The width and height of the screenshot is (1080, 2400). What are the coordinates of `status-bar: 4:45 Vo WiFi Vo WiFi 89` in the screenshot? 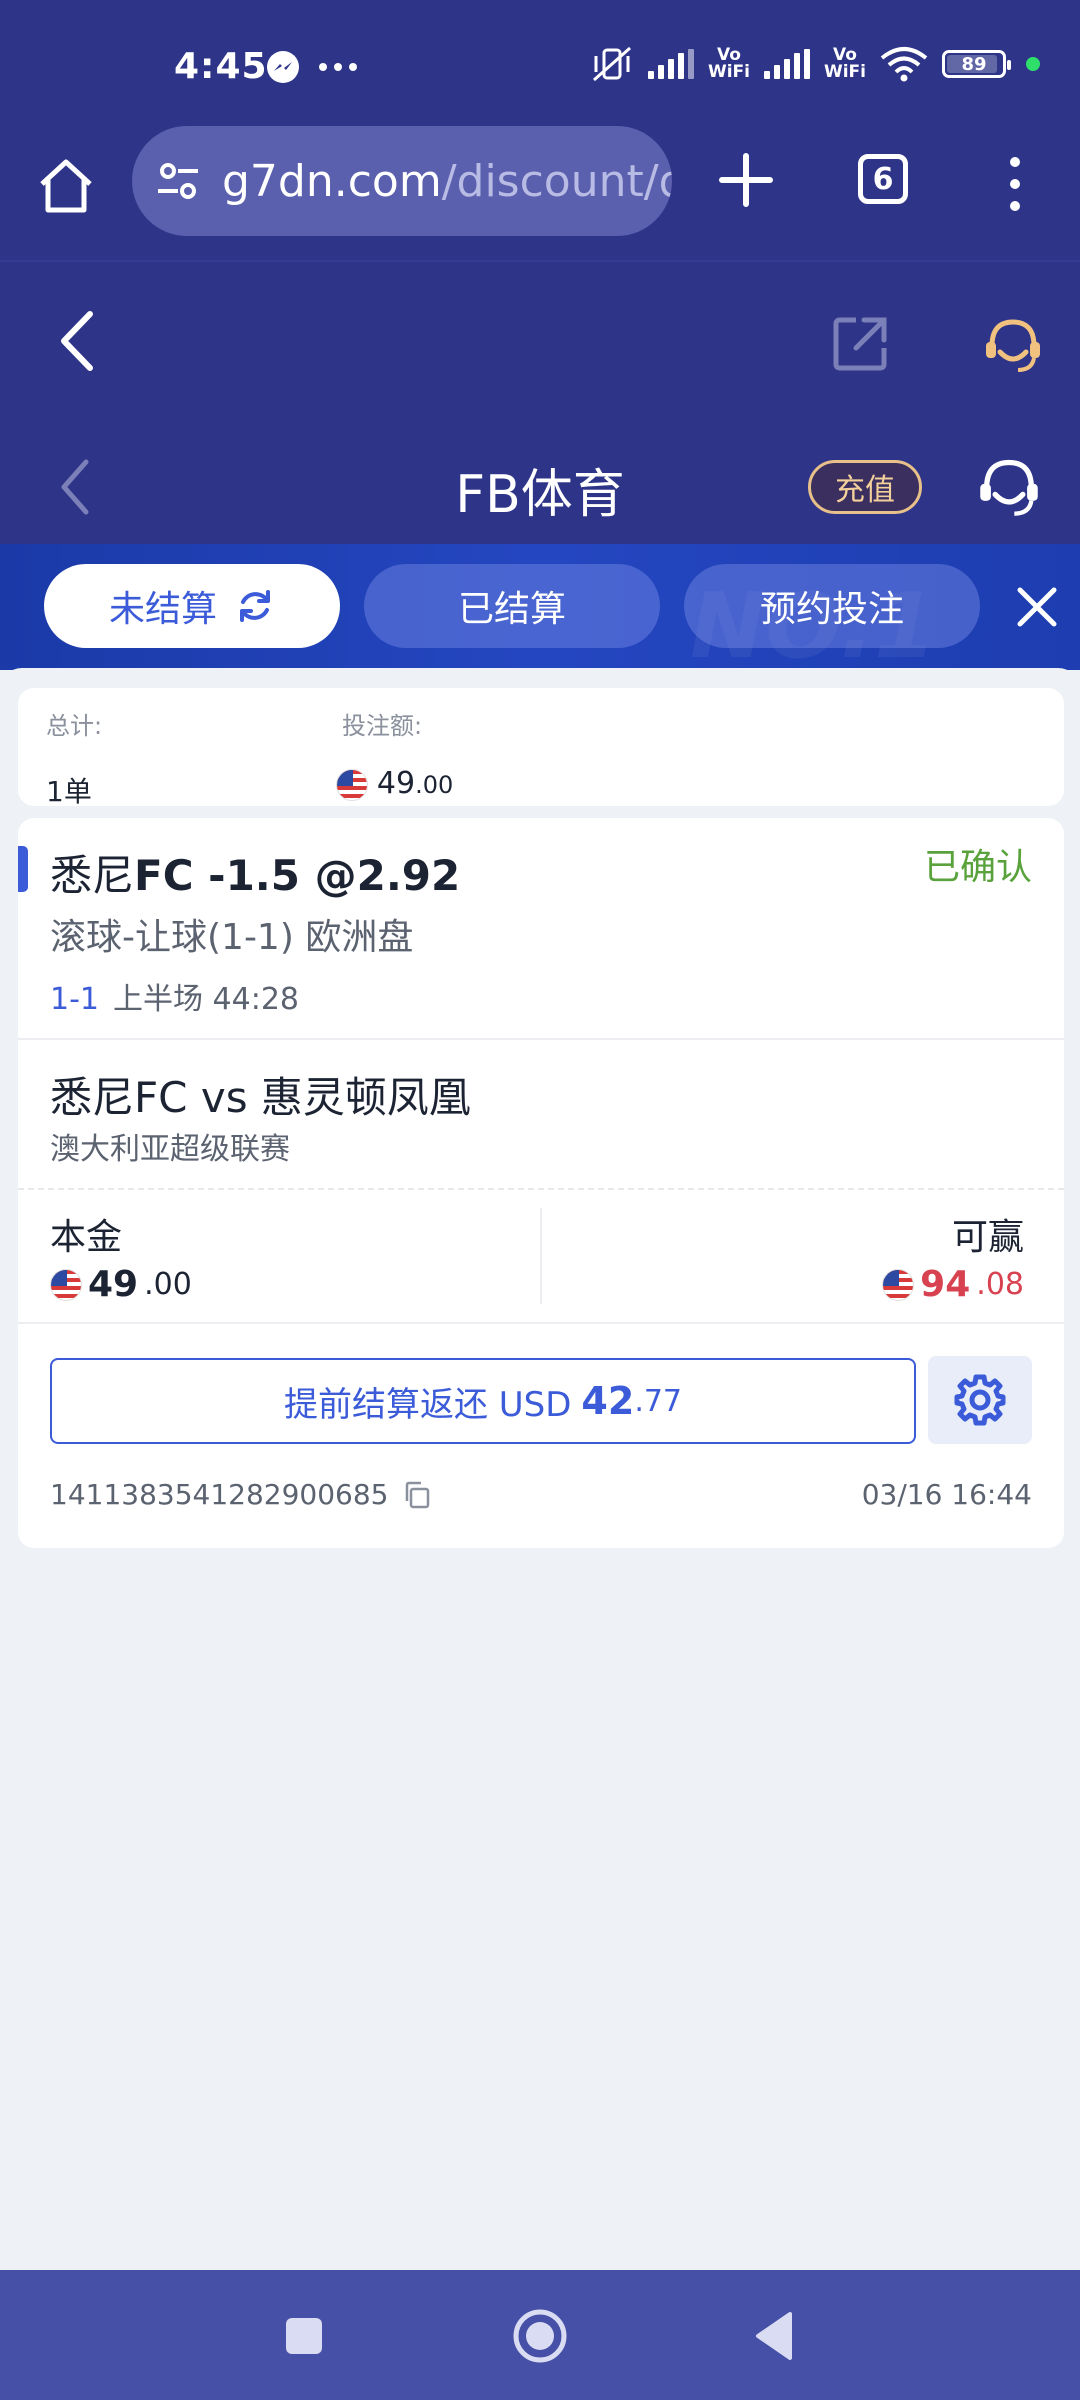 It's located at (540, 60).